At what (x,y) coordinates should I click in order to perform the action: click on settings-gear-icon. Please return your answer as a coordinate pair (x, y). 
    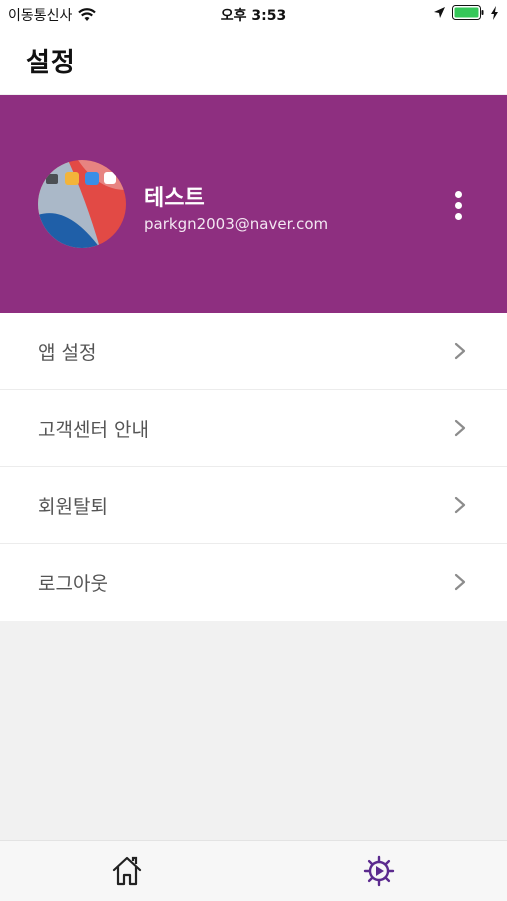
    Looking at the image, I should click on (379, 871).